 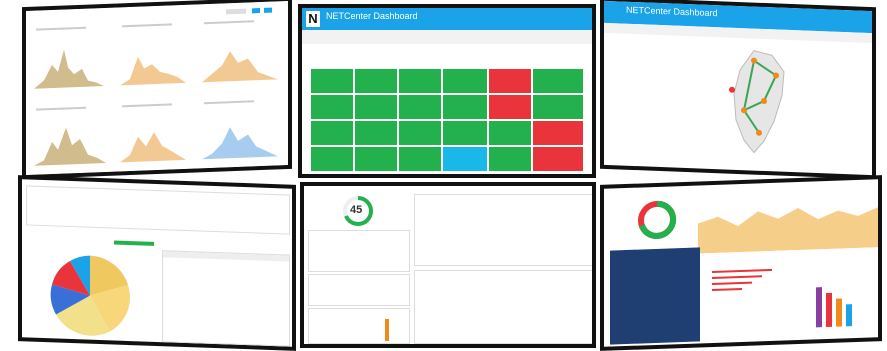 I want to click on toolbar, so click(x=447, y=37).